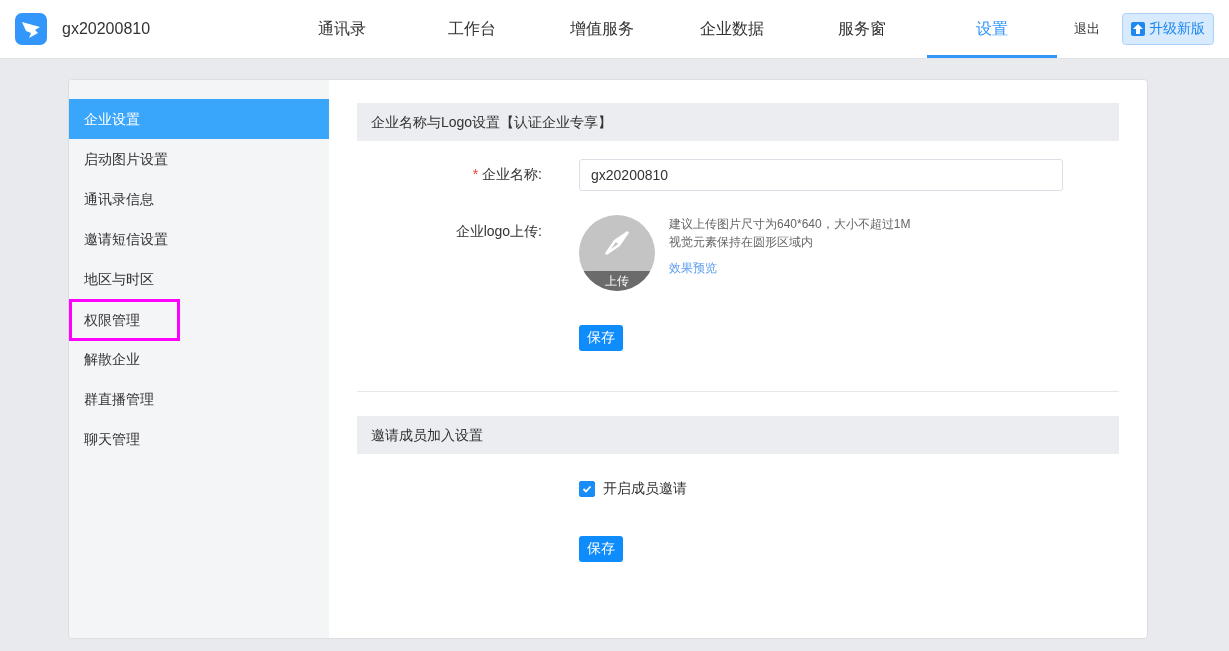 The image size is (1229, 651). I want to click on logo-upload-circle: 上传, so click(617, 253).